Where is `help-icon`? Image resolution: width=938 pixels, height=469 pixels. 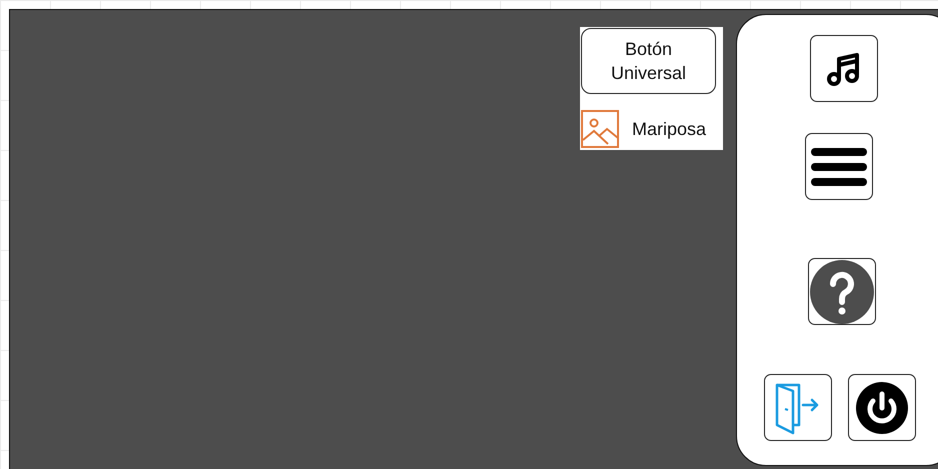
help-icon is located at coordinates (842, 292).